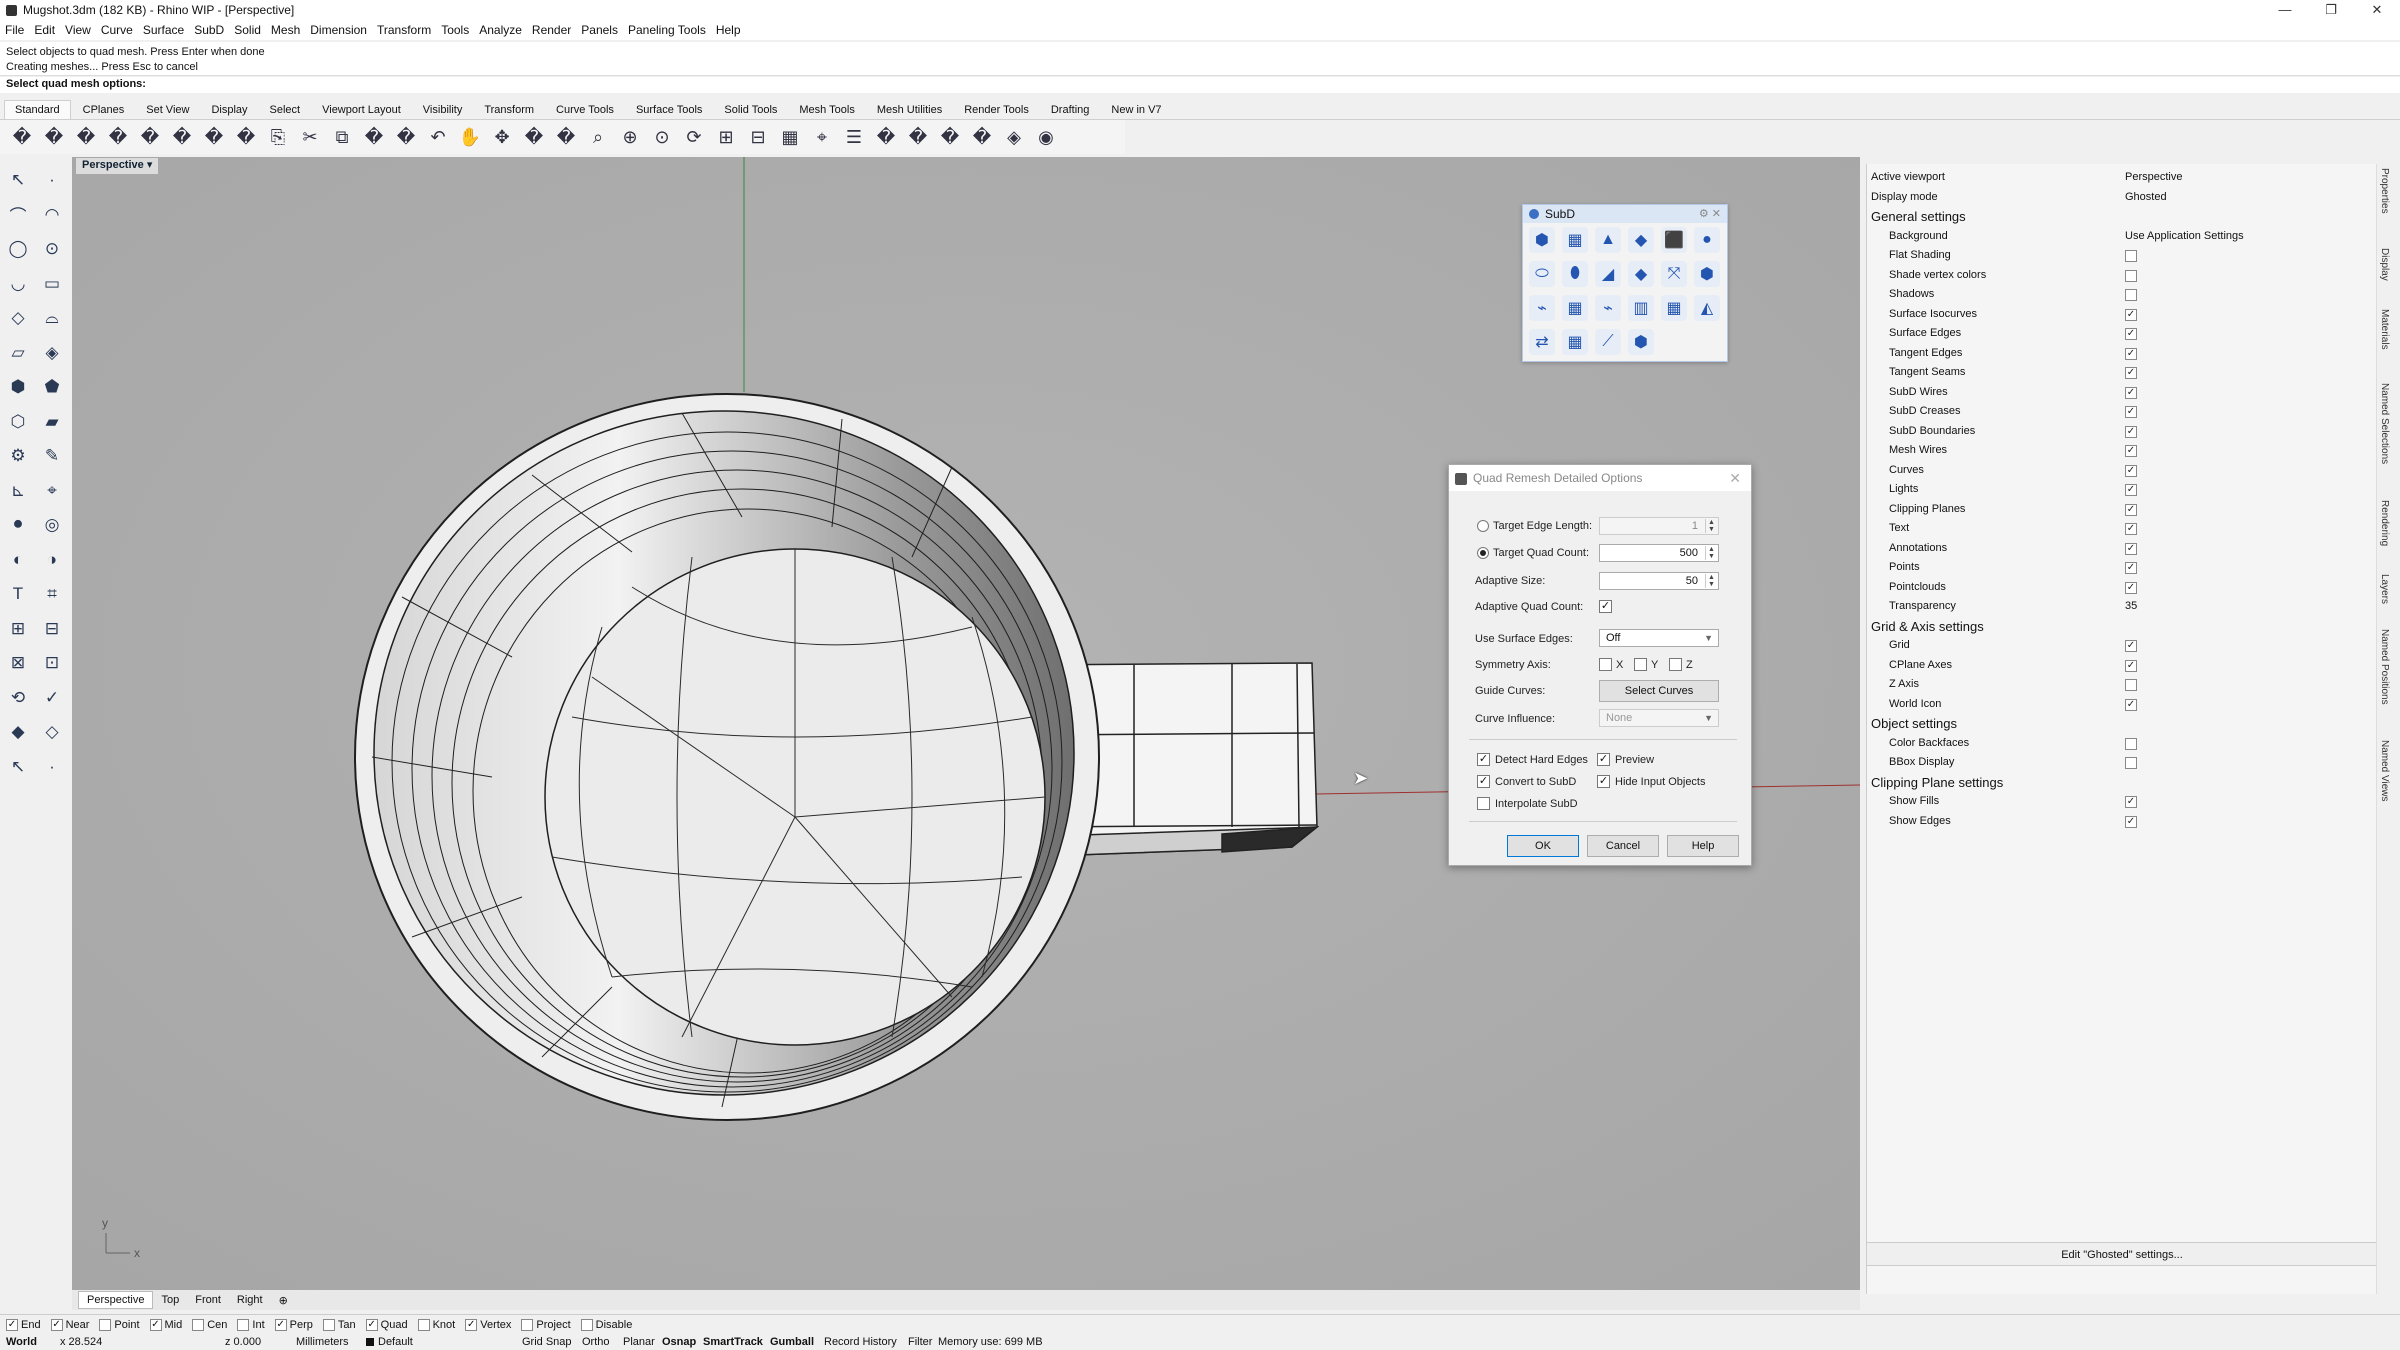 The width and height of the screenshot is (2400, 1350). What do you see at coordinates (69, 1324) in the screenshot?
I see `osnap-near: ✓ Near` at bounding box center [69, 1324].